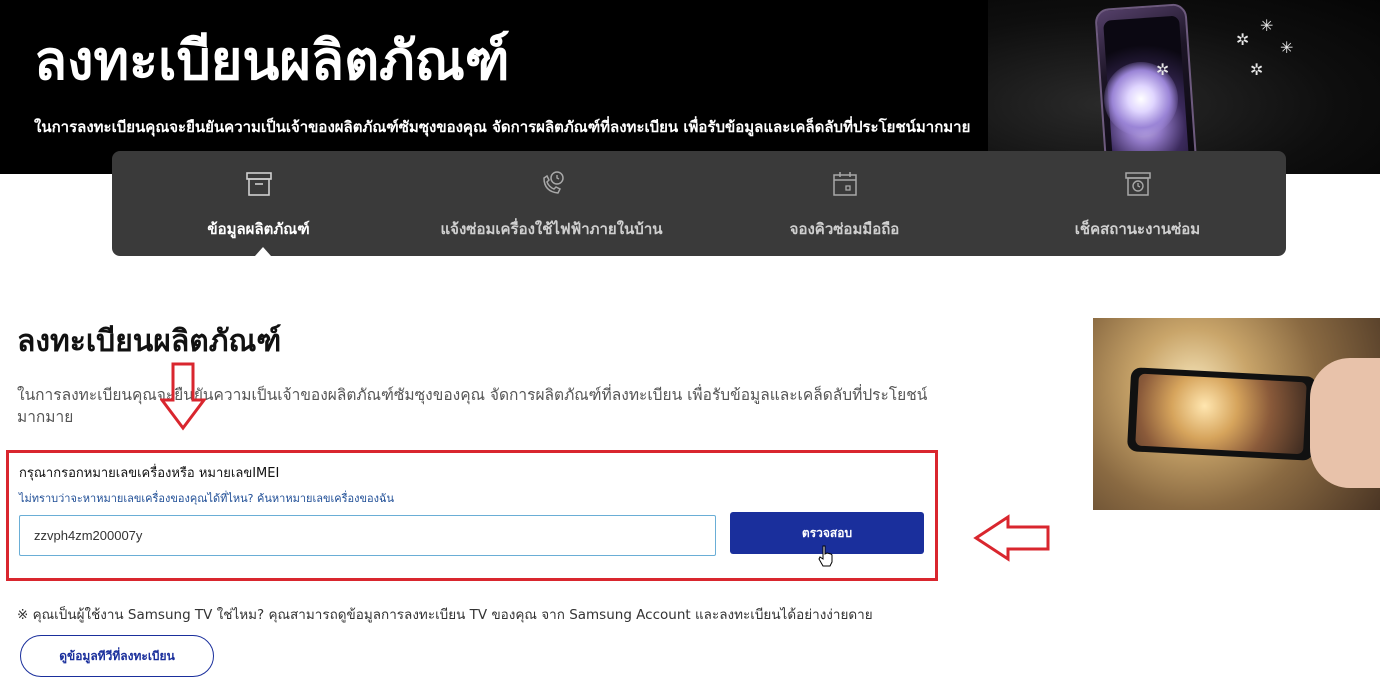 The image size is (1380, 698). What do you see at coordinates (149, 473) in the screenshot?
I see `serial-imei-label: กรุณากรอกหมายเลขเครื่องหรือ หมายเลขIMEI` at bounding box center [149, 473].